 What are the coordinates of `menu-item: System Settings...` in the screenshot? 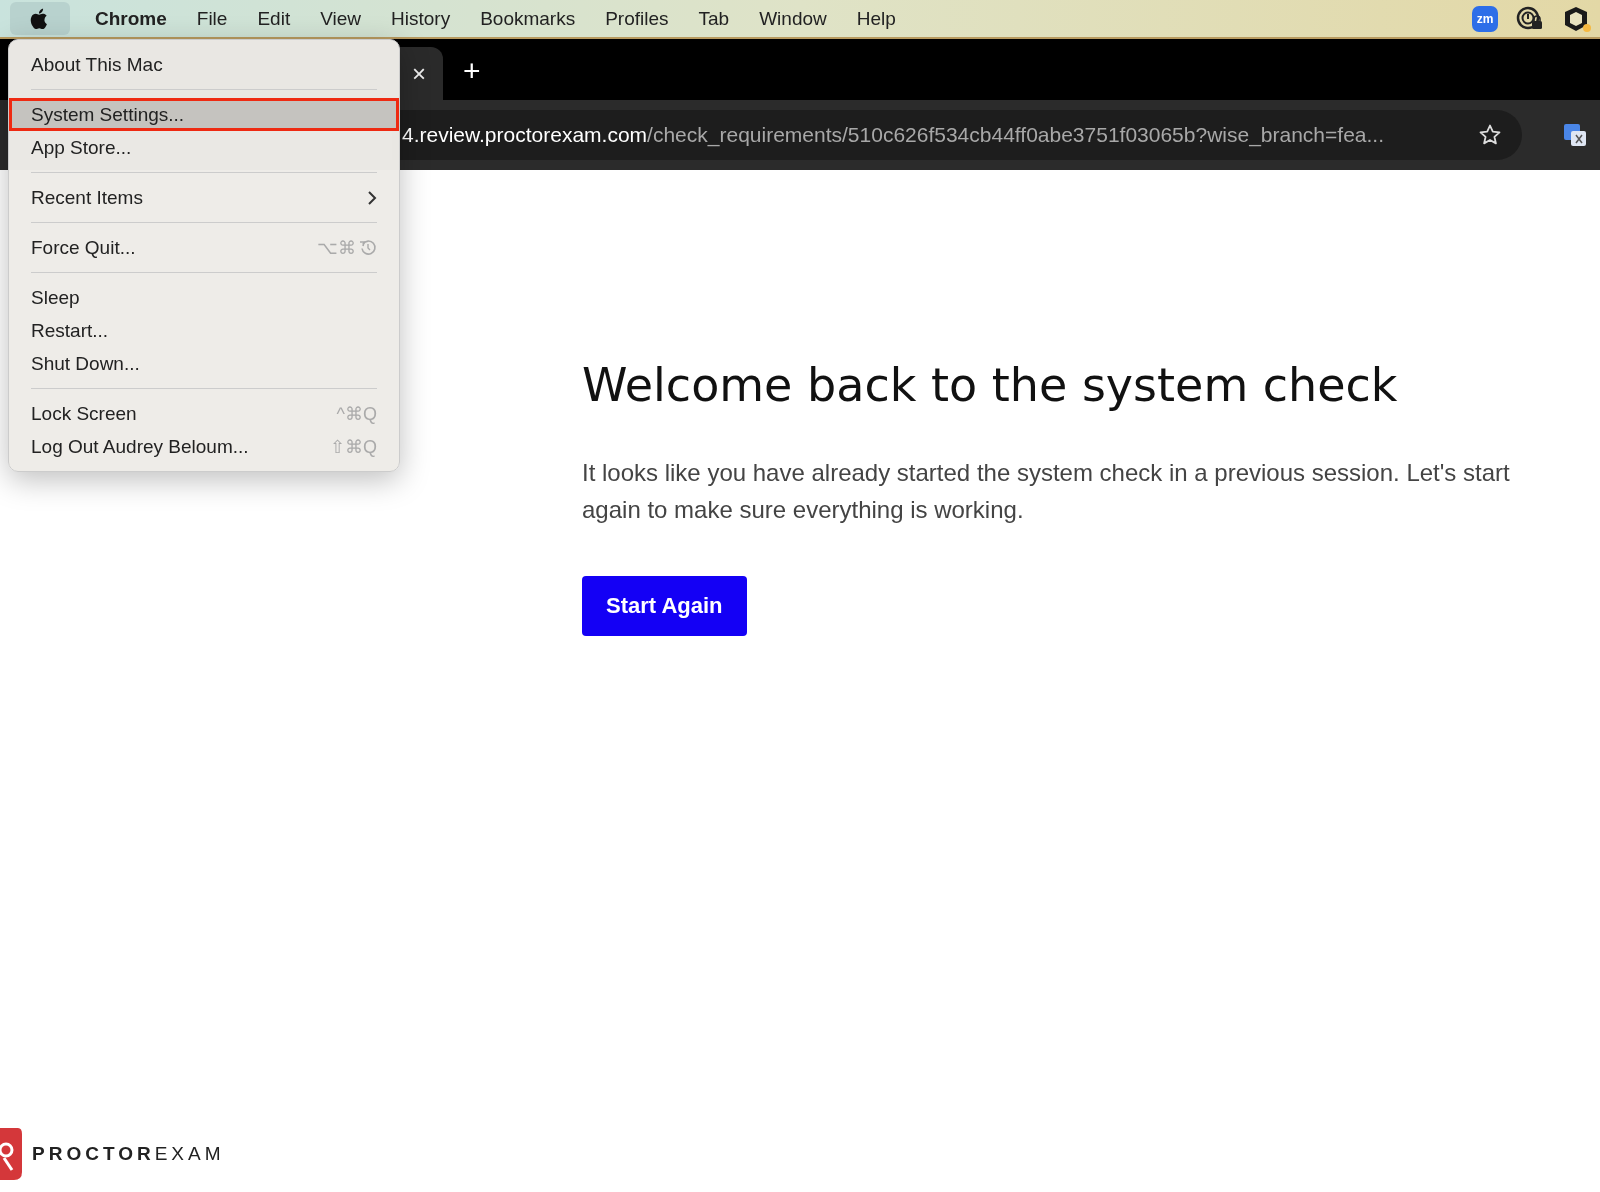 It's located at (204, 114).